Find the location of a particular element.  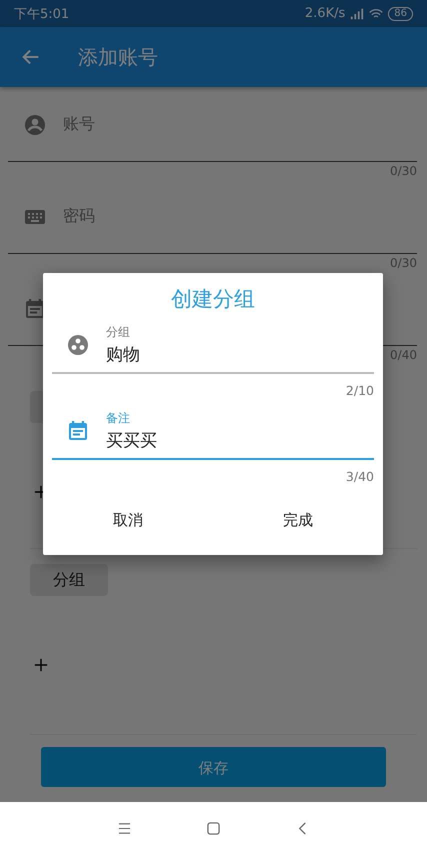

status-time: 下午5:01 is located at coordinates (42, 14).